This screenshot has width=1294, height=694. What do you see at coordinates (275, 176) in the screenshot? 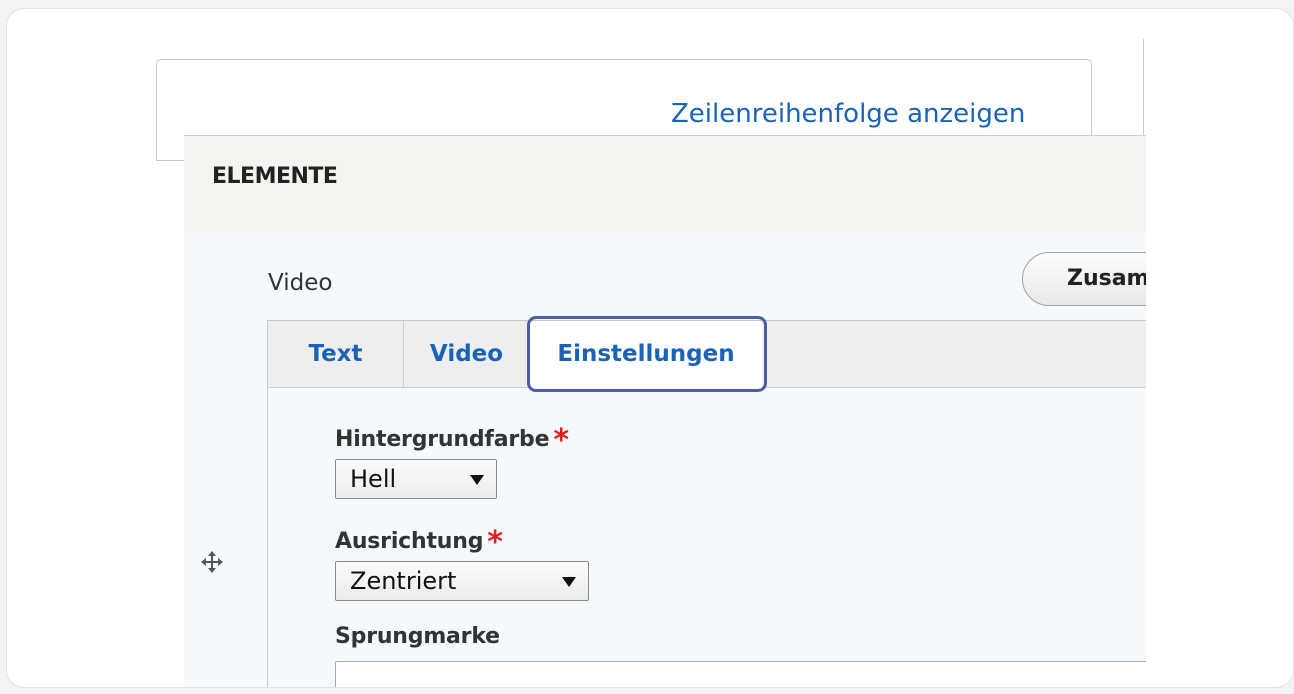
I see `section-title: ELEMENTE` at bounding box center [275, 176].